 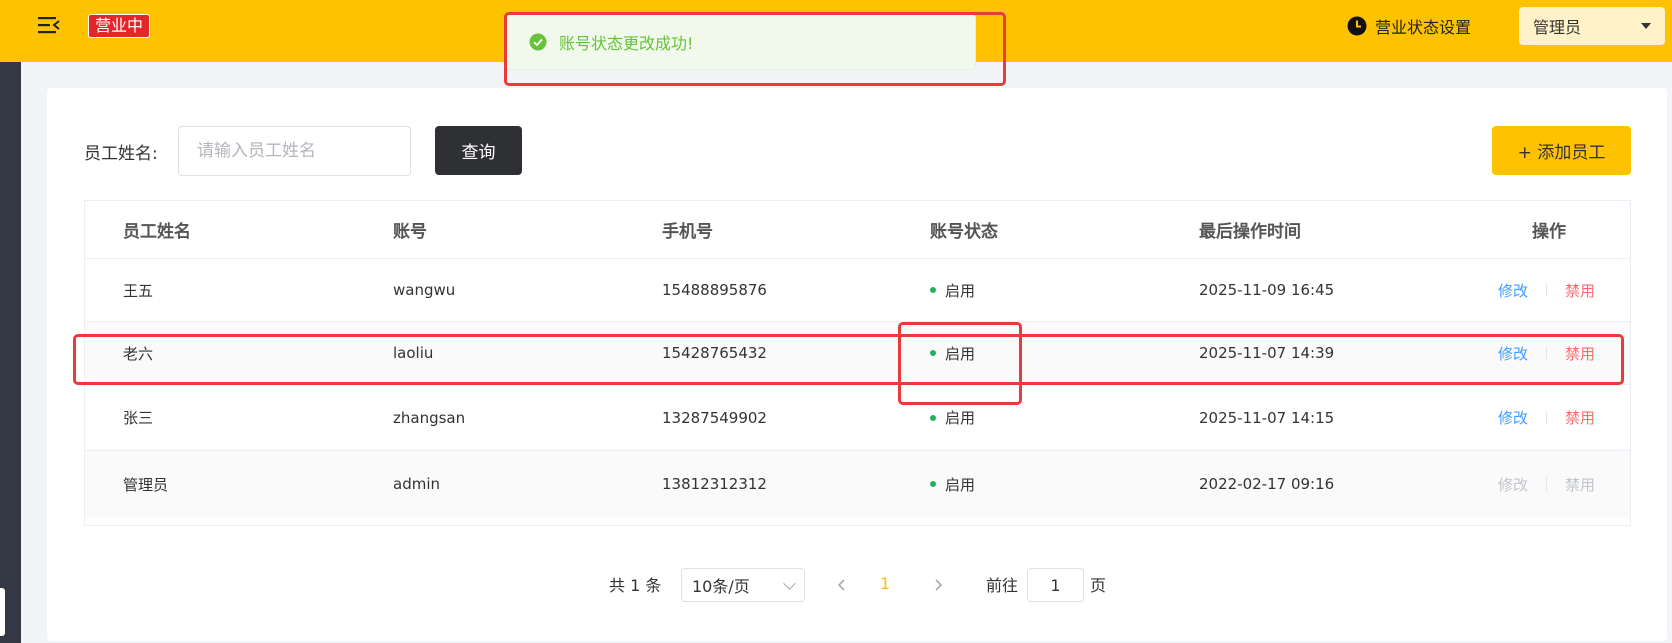 I want to click on prev-page-icon, so click(x=842, y=585).